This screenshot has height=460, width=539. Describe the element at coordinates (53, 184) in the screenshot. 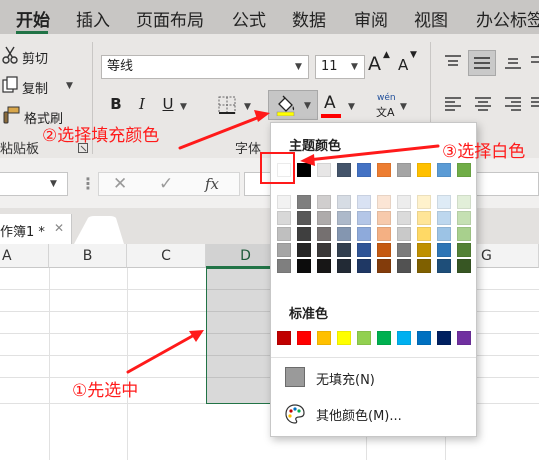

I see `name-box-dropdown-icon: ▼` at that location.